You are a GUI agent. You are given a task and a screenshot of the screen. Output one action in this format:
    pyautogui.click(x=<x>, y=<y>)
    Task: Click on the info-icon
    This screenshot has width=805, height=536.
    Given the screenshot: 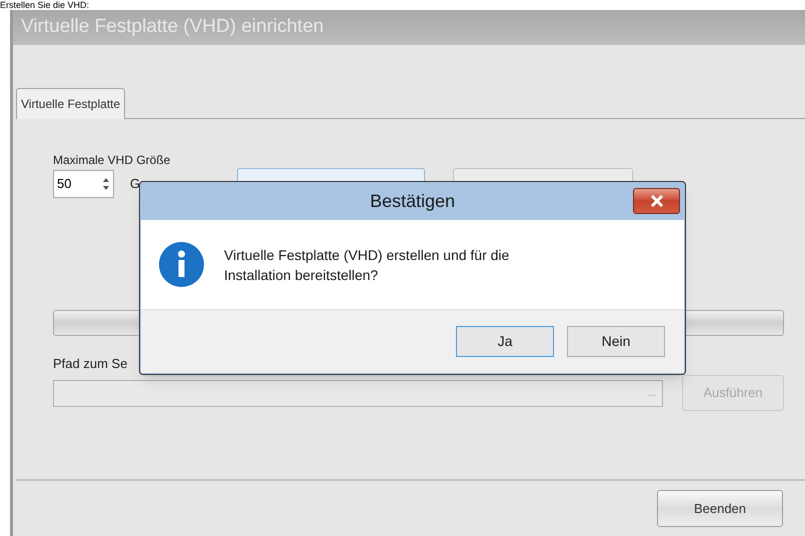 What is the action you would take?
    pyautogui.click(x=181, y=264)
    